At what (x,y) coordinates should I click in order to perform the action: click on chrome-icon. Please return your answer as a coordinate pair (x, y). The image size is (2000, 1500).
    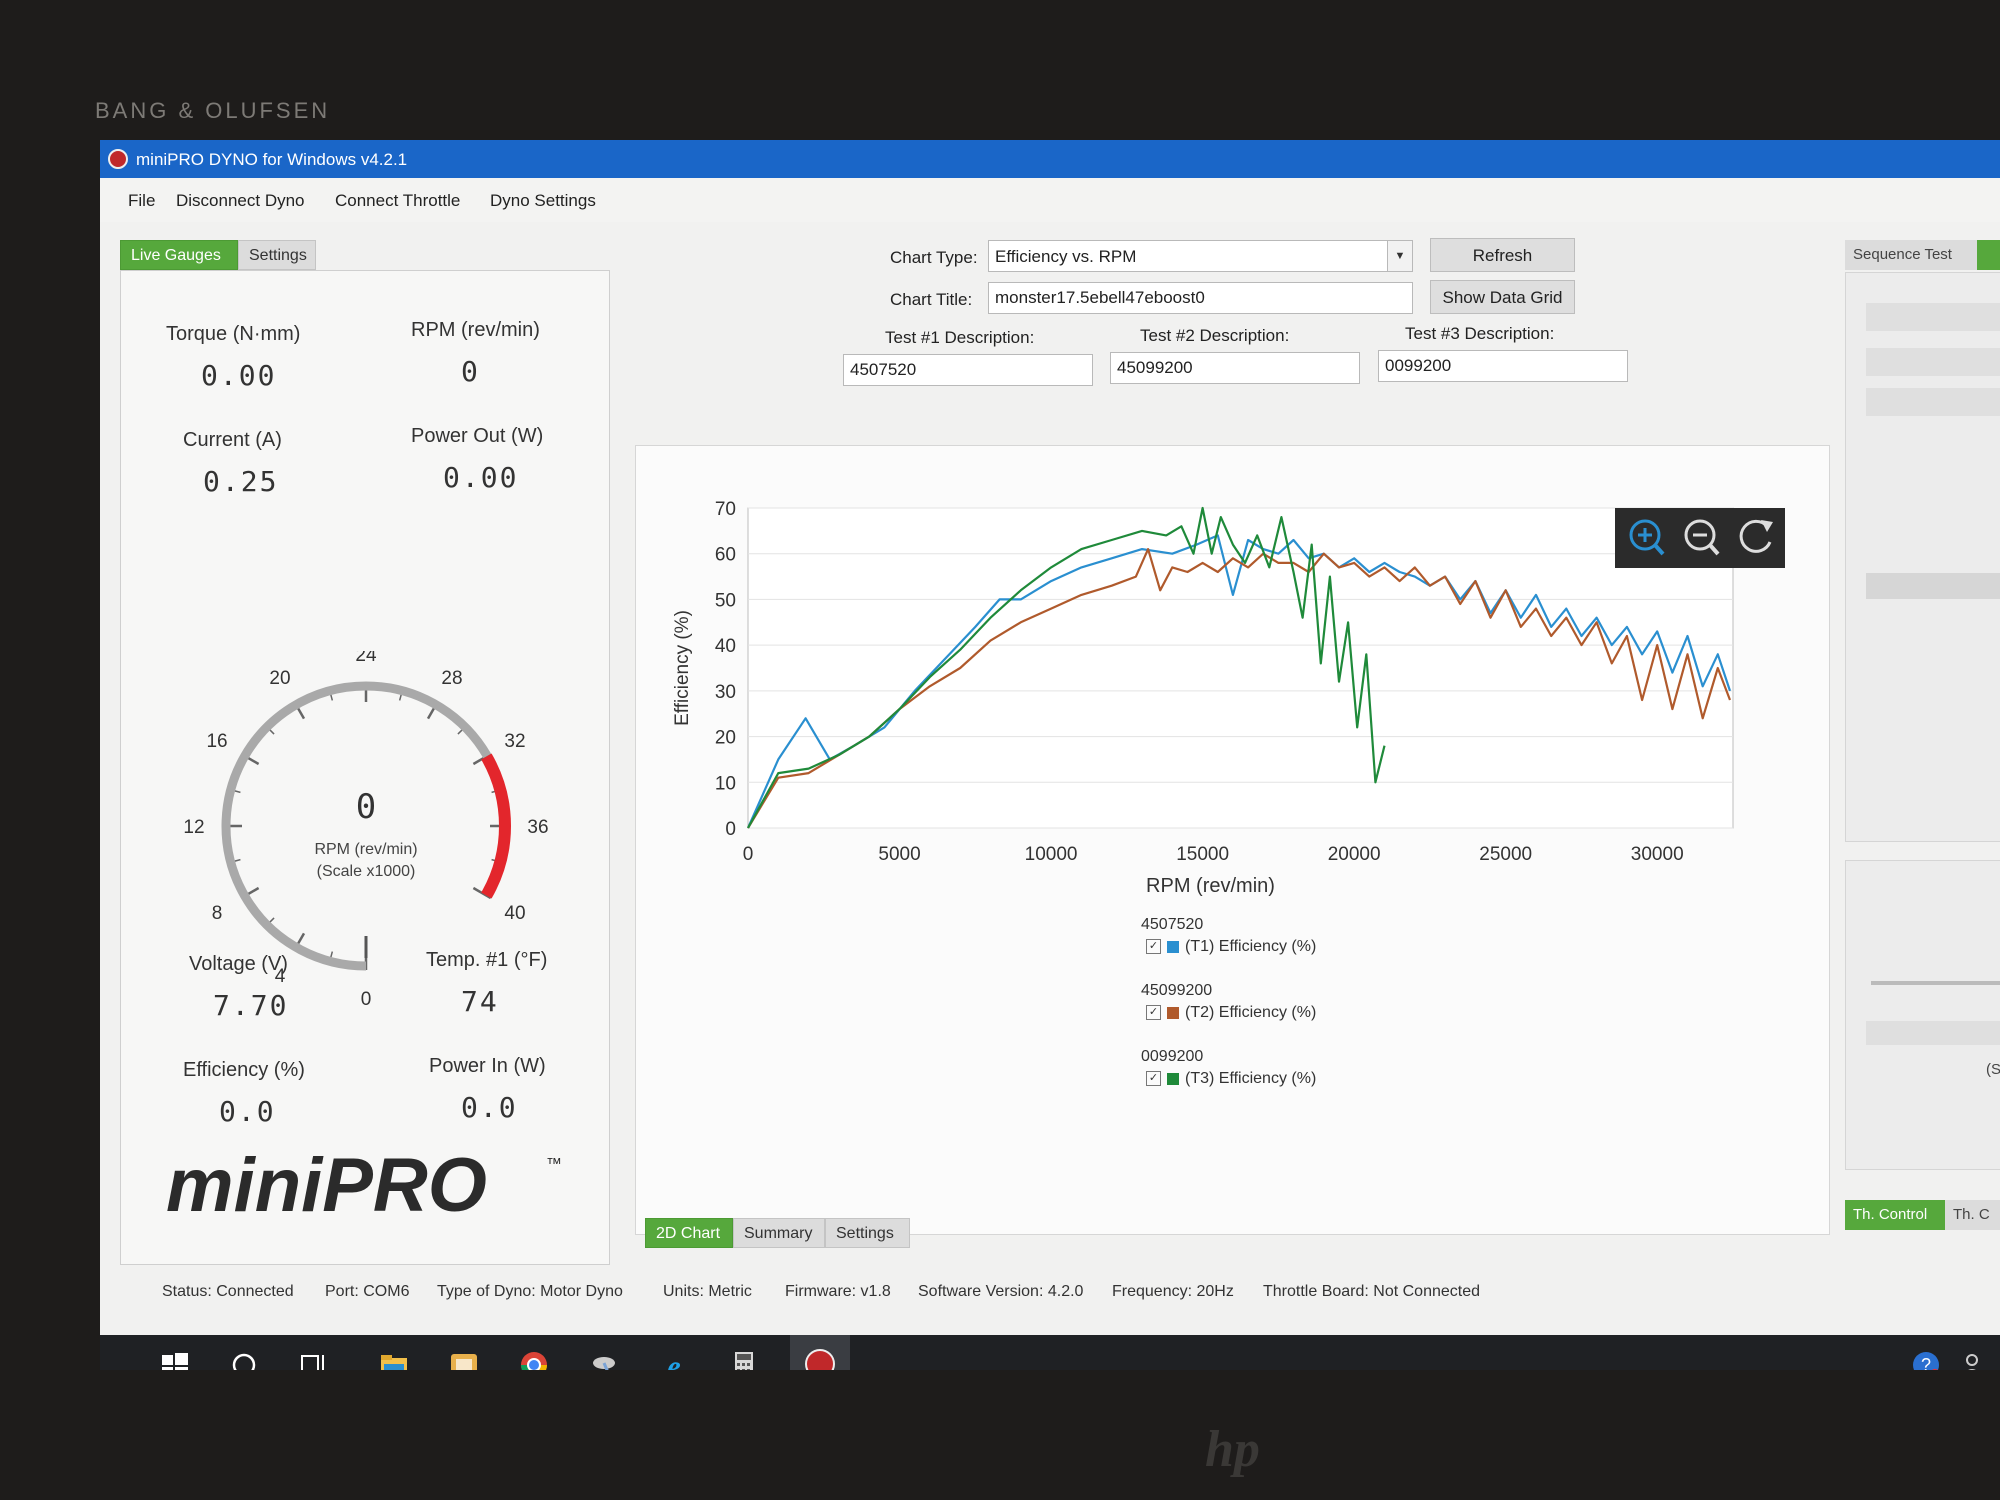
    Looking at the image, I should click on (534, 1359).